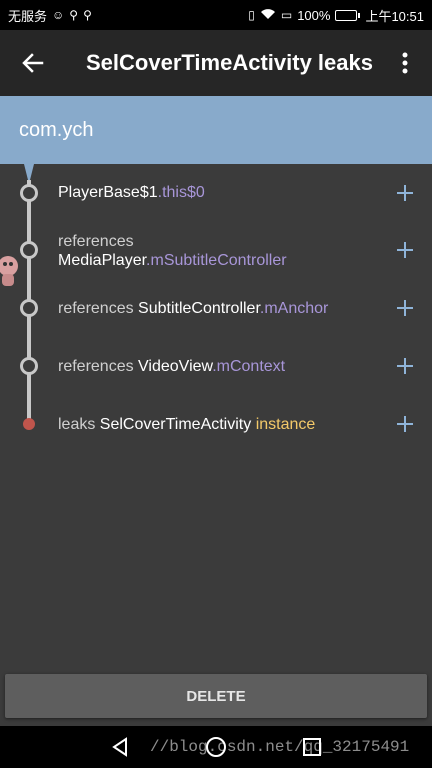  I want to click on clock: 上午10:51, so click(394, 16).